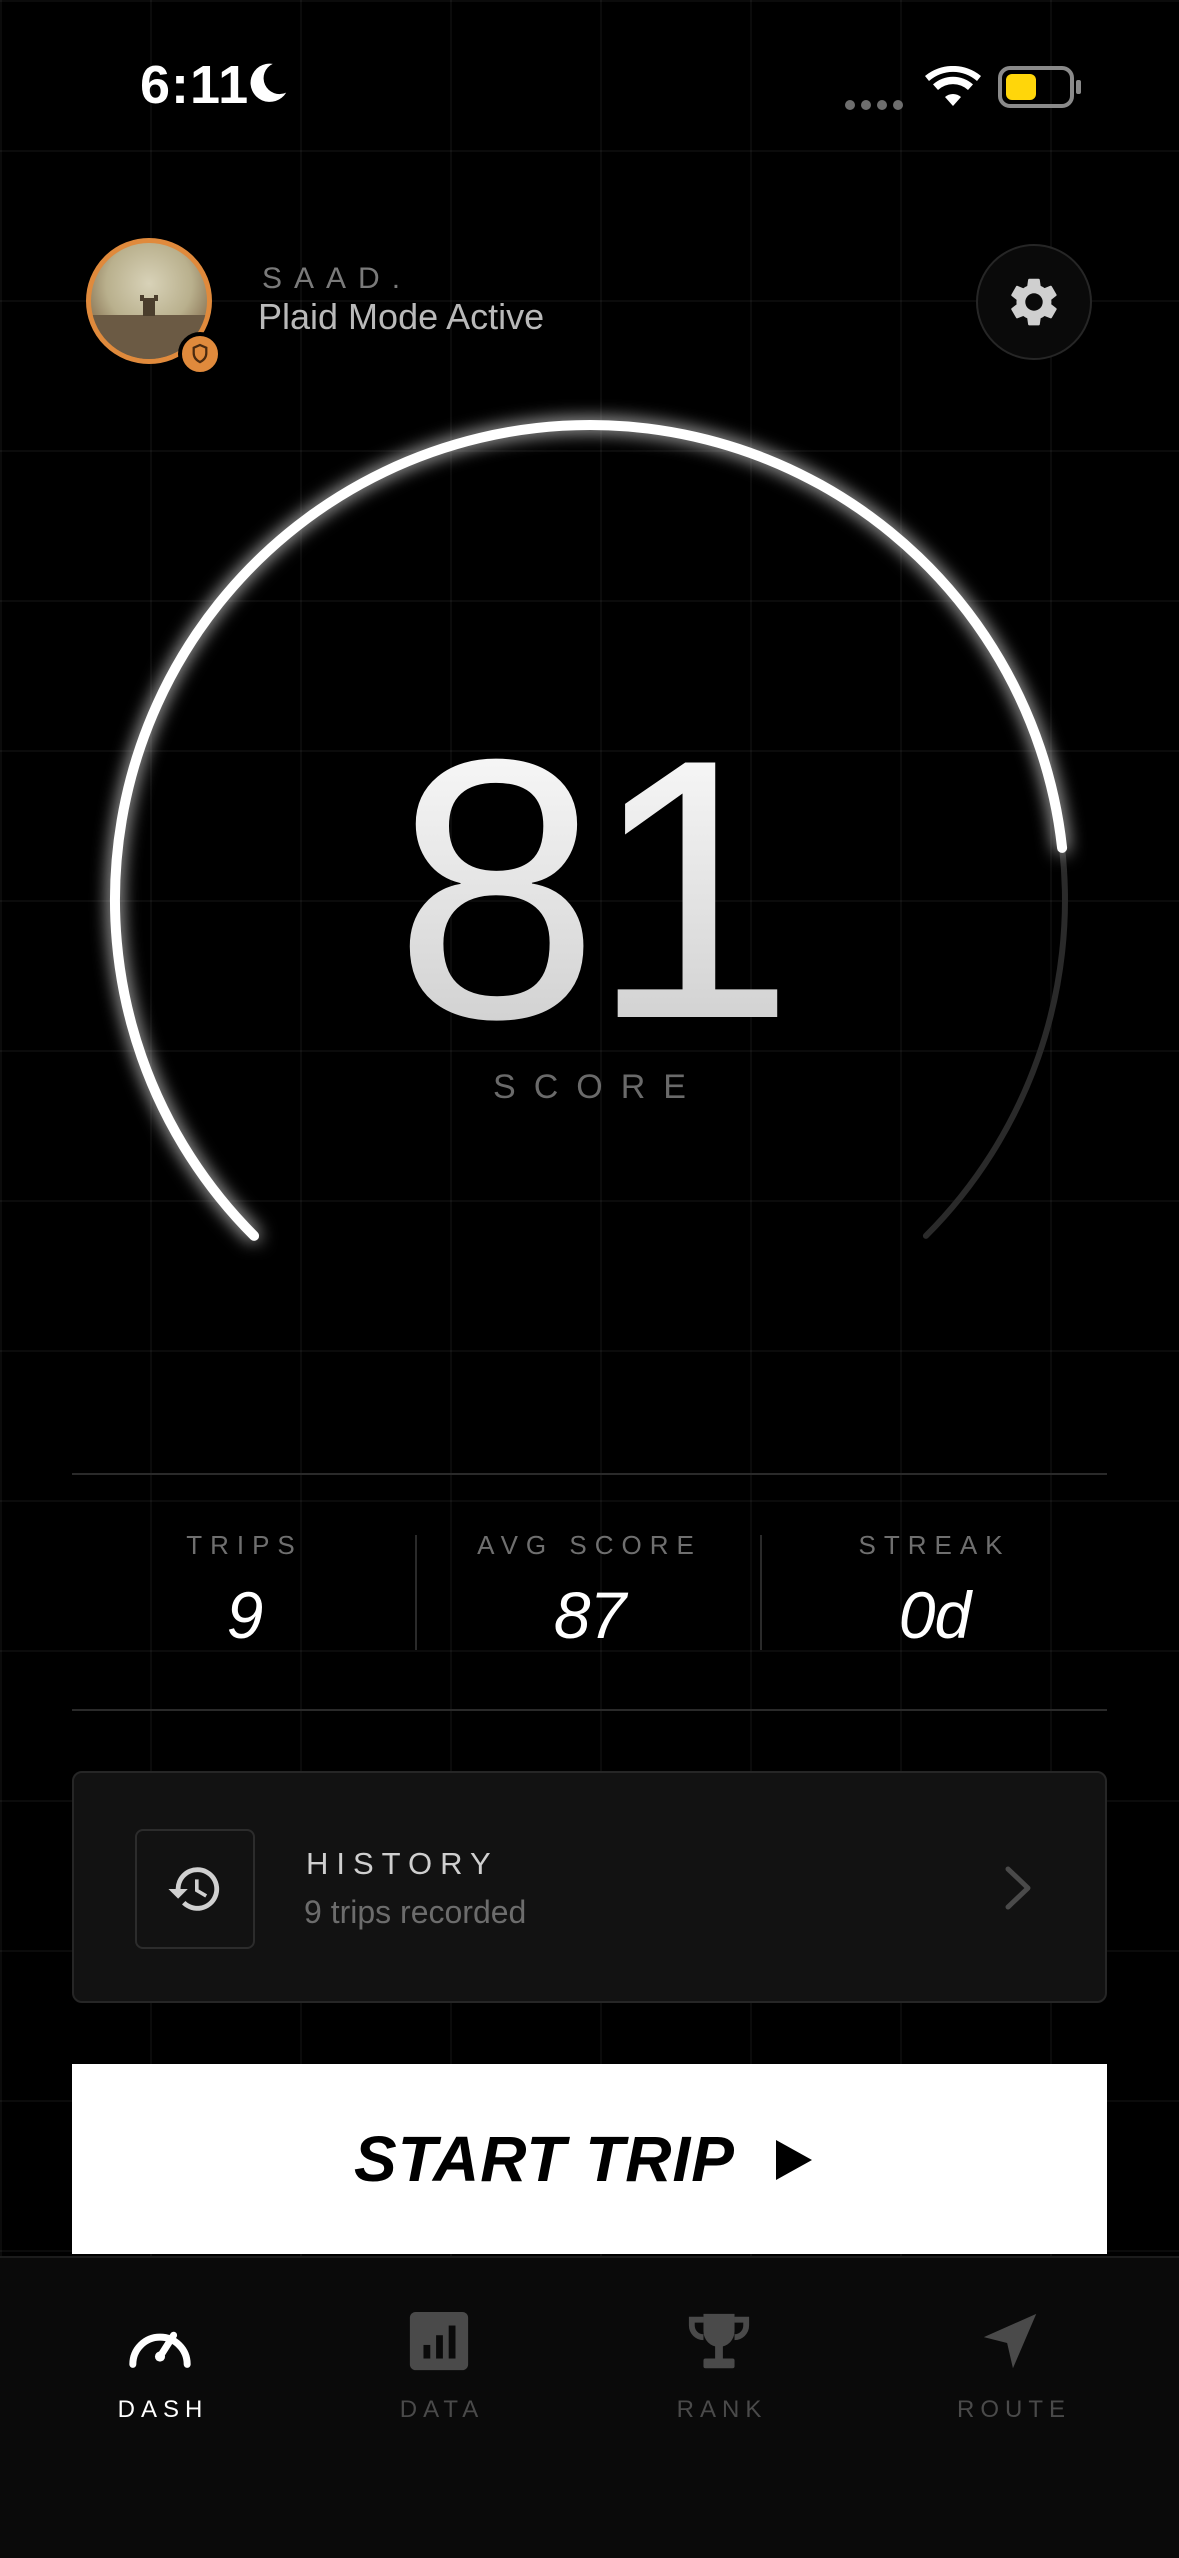 The height and width of the screenshot is (2558, 1179). I want to click on tab-rank: RANK, so click(719, 2367).